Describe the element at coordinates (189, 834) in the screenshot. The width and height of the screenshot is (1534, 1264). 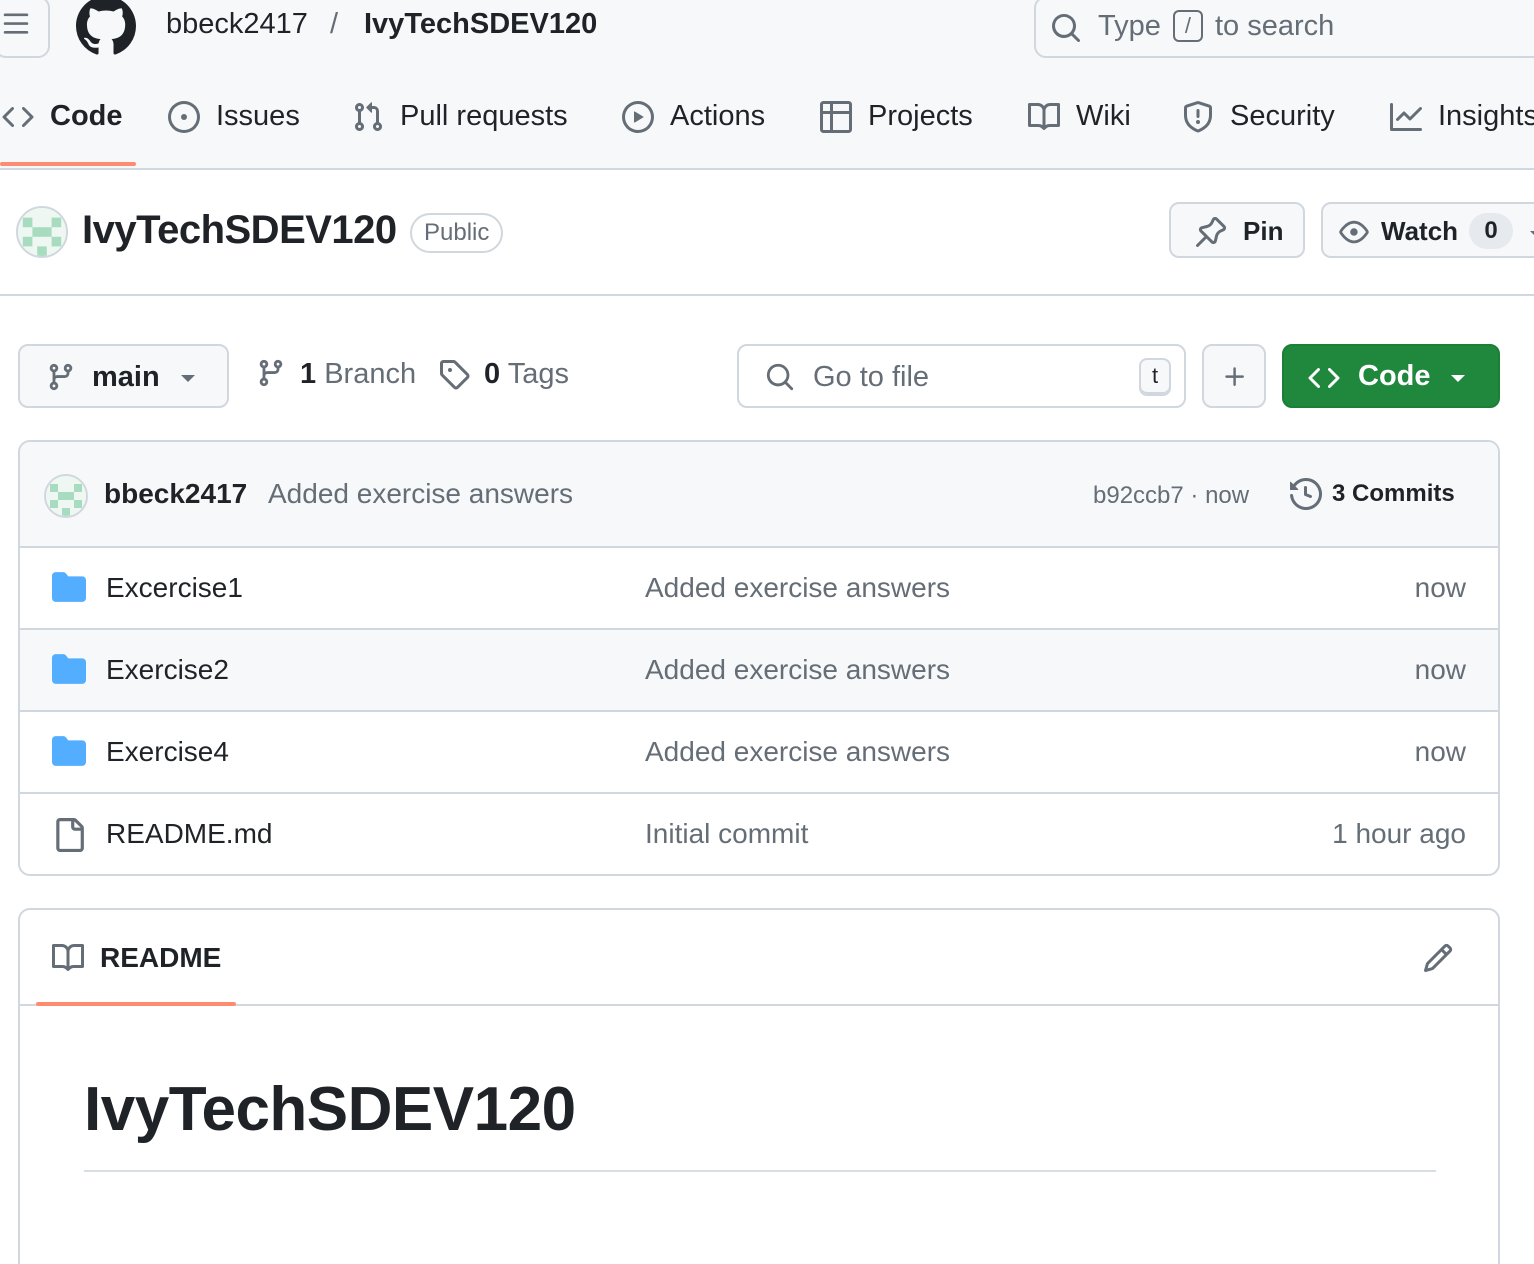
I see `file-name: README.md` at that location.